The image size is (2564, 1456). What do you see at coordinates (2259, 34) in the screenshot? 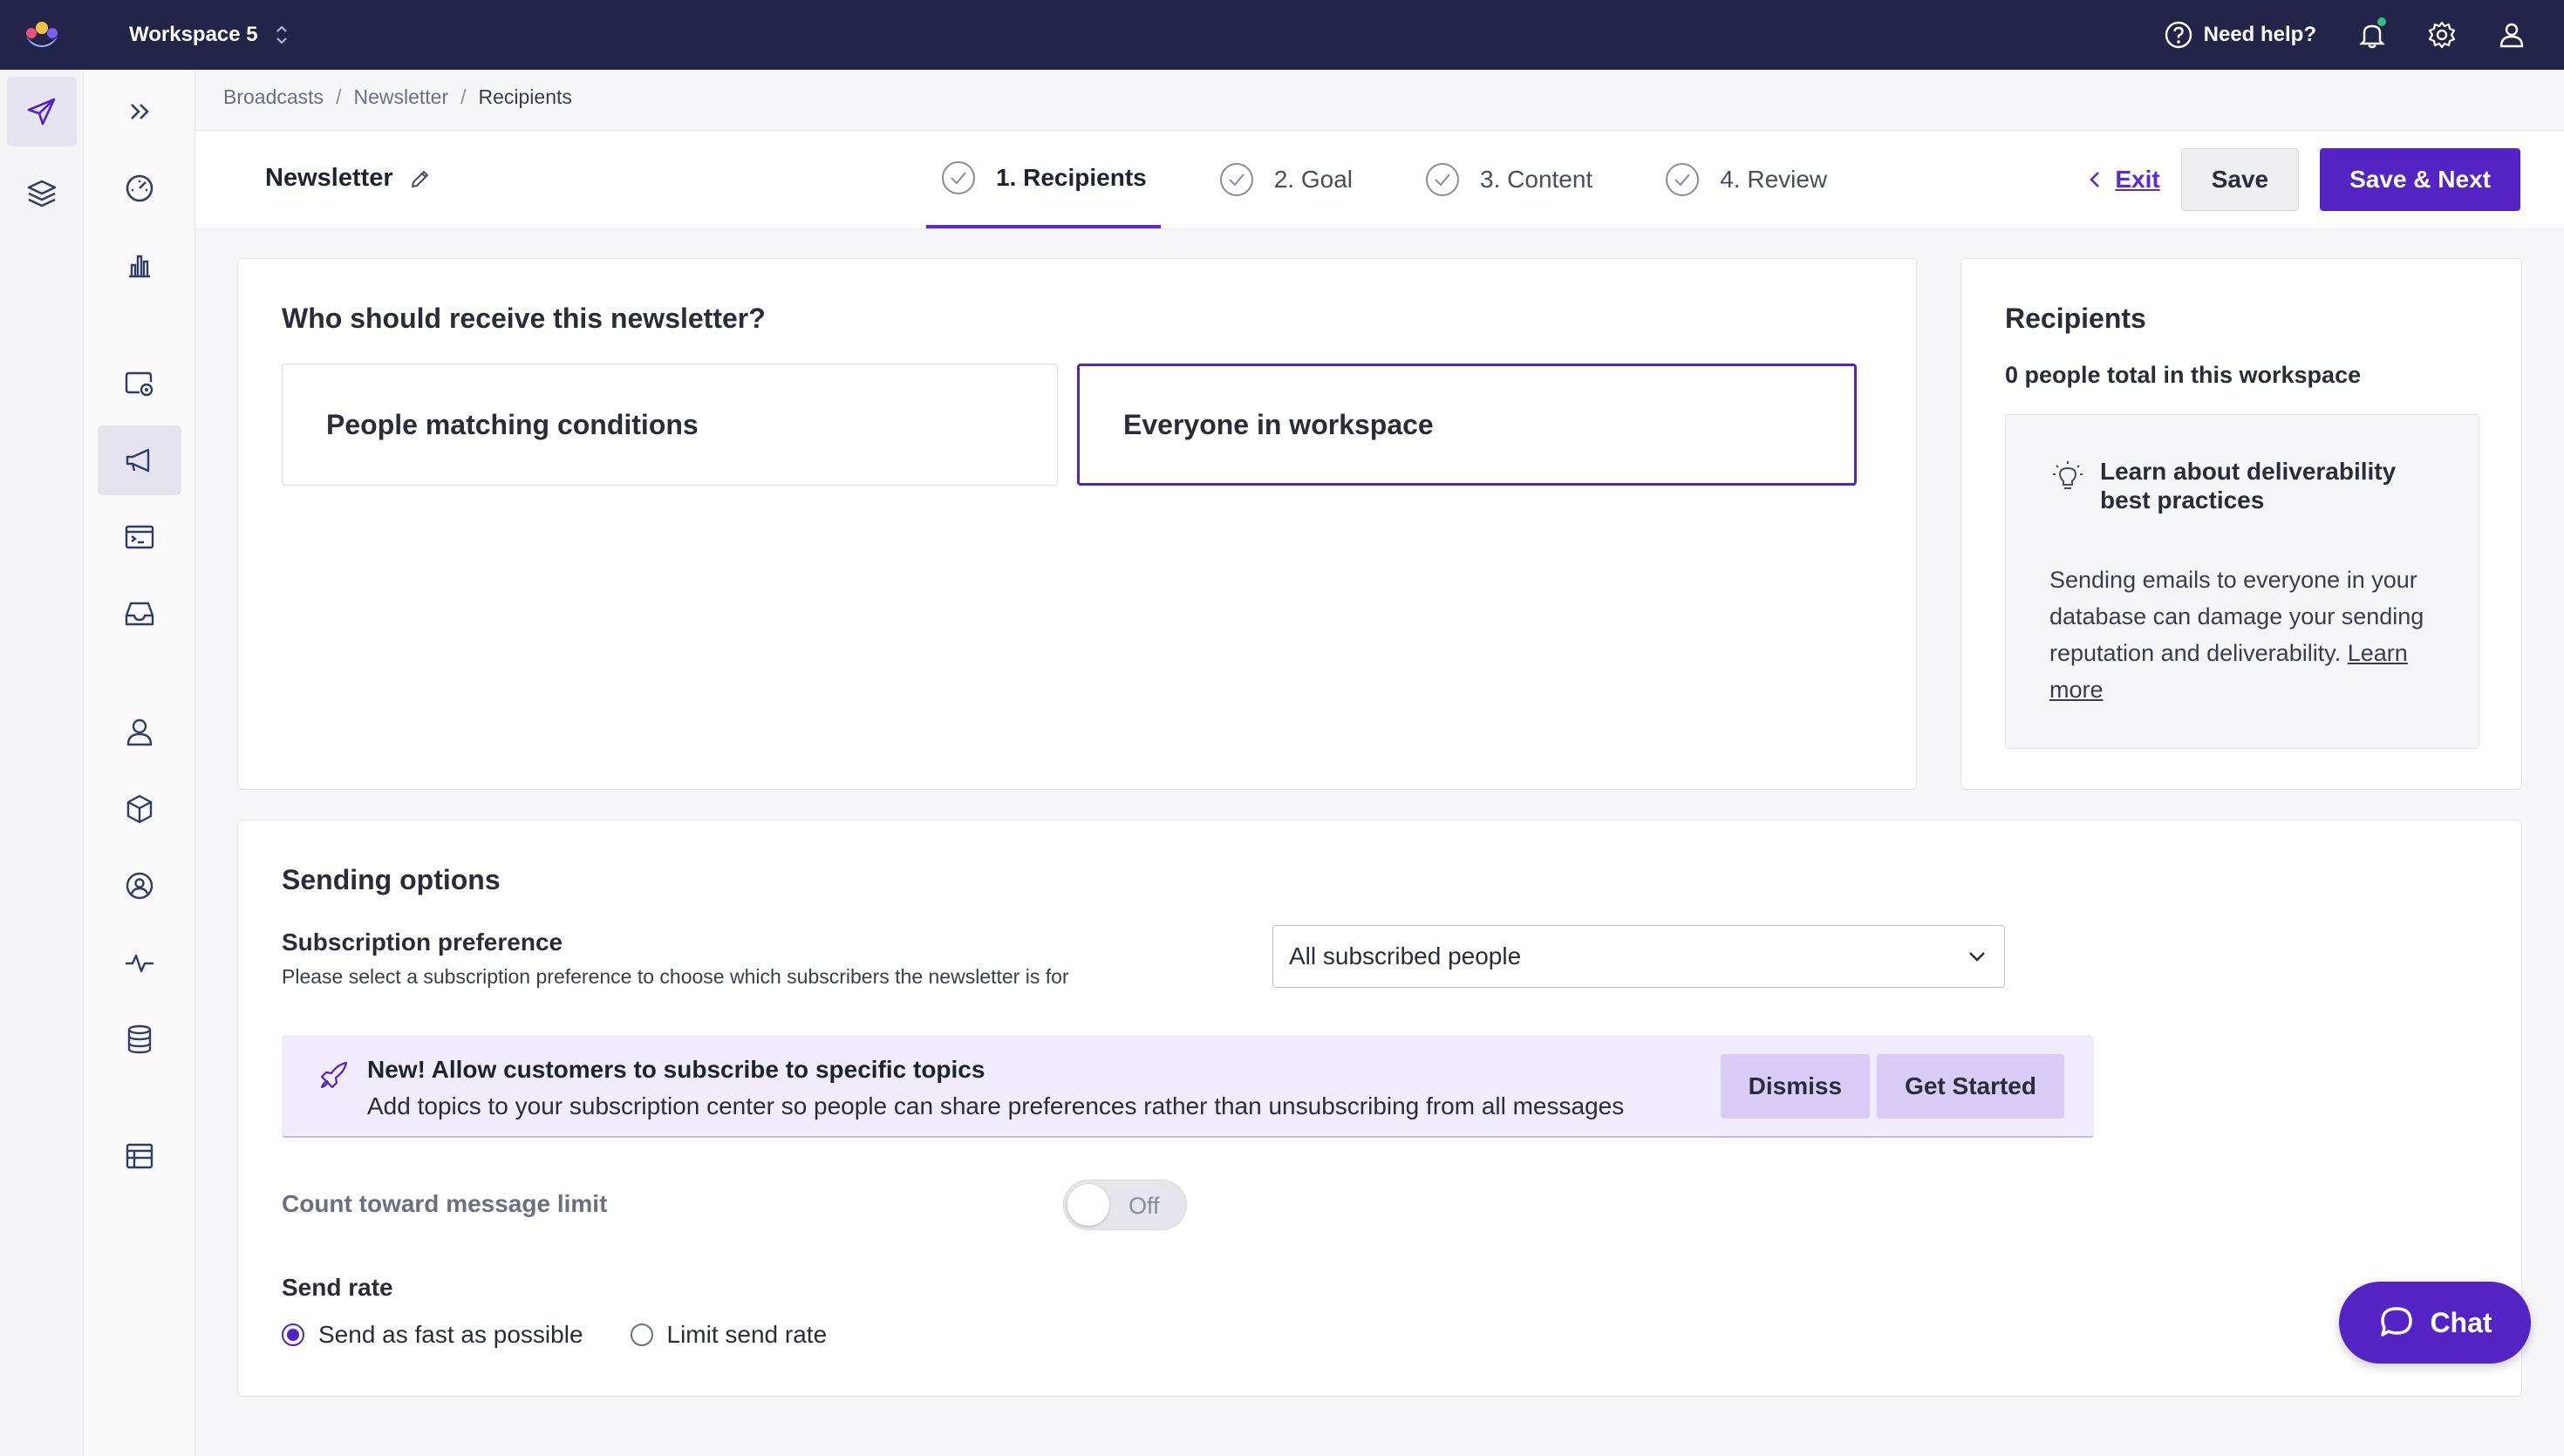
I see `need-help-label: Need help?` at bounding box center [2259, 34].